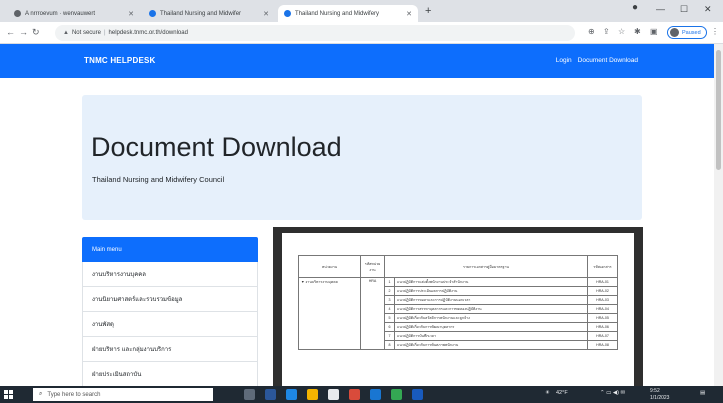  What do you see at coordinates (491, 300) in the screenshot?
I see `row-description: แนวปฏิบัติการขอลาและการปฏิบัติงานนอกเวลา` at bounding box center [491, 300].